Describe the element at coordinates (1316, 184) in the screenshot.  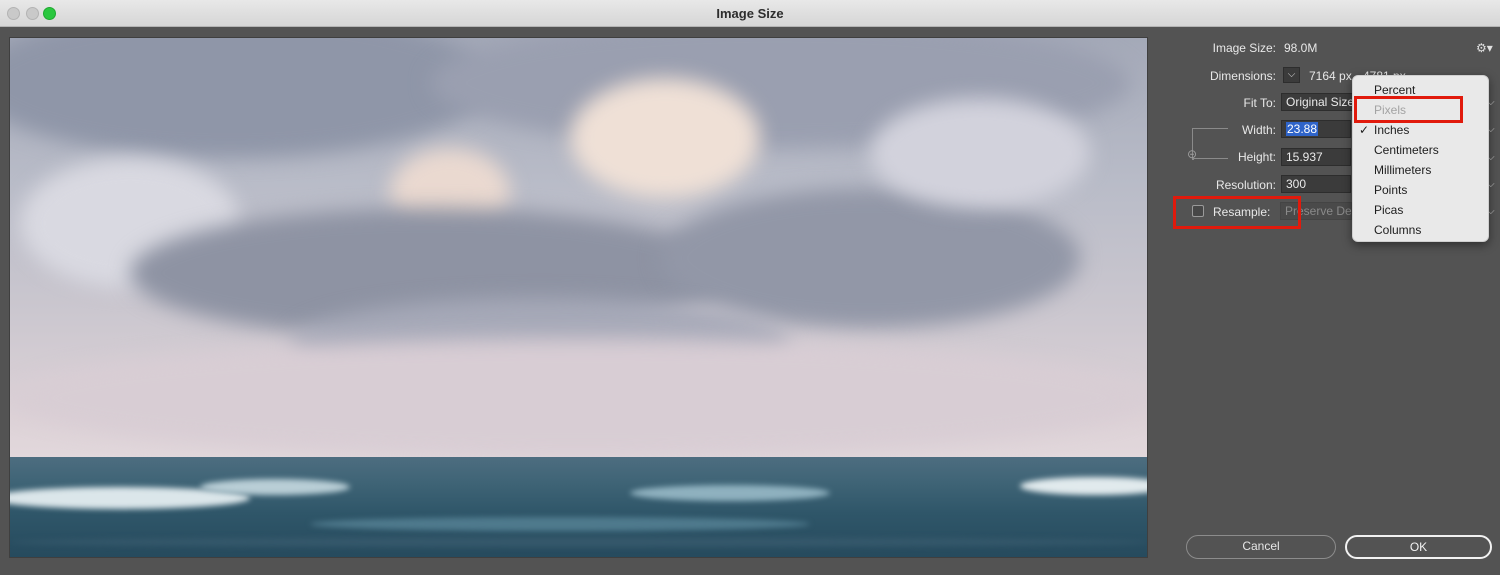
I see `resolution-input: 300` at that location.